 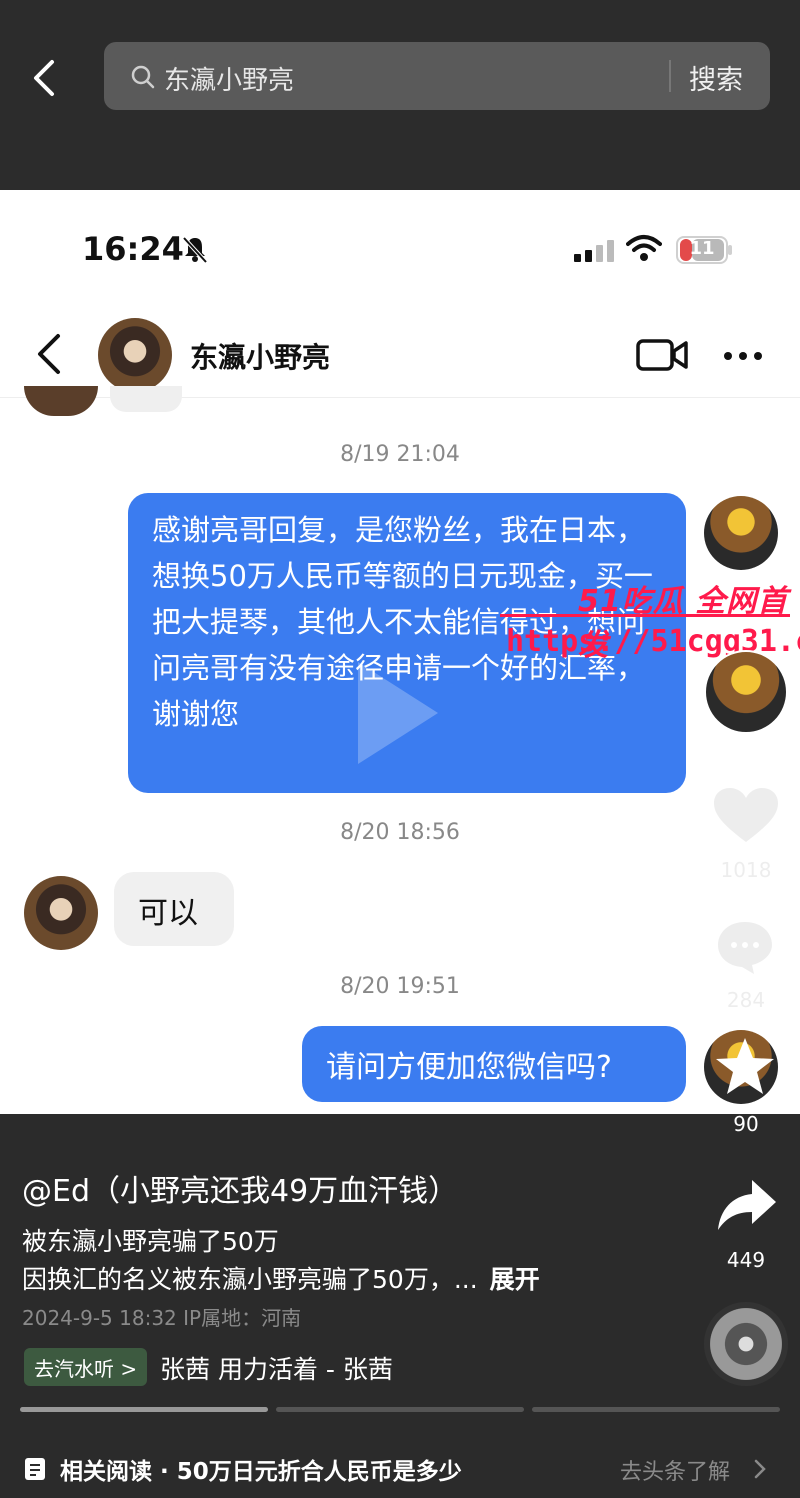 I want to click on search-divider, so click(x=670, y=76).